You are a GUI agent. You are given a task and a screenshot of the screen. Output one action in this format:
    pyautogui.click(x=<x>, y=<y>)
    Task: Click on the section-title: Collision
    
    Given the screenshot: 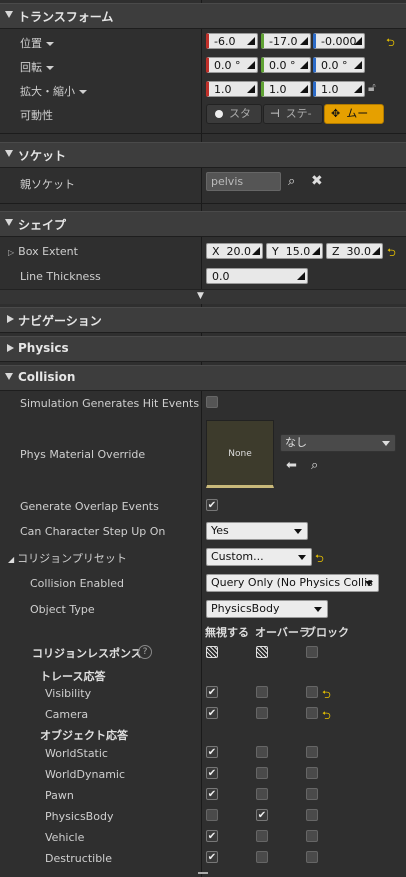 What is the action you would take?
    pyautogui.click(x=47, y=377)
    